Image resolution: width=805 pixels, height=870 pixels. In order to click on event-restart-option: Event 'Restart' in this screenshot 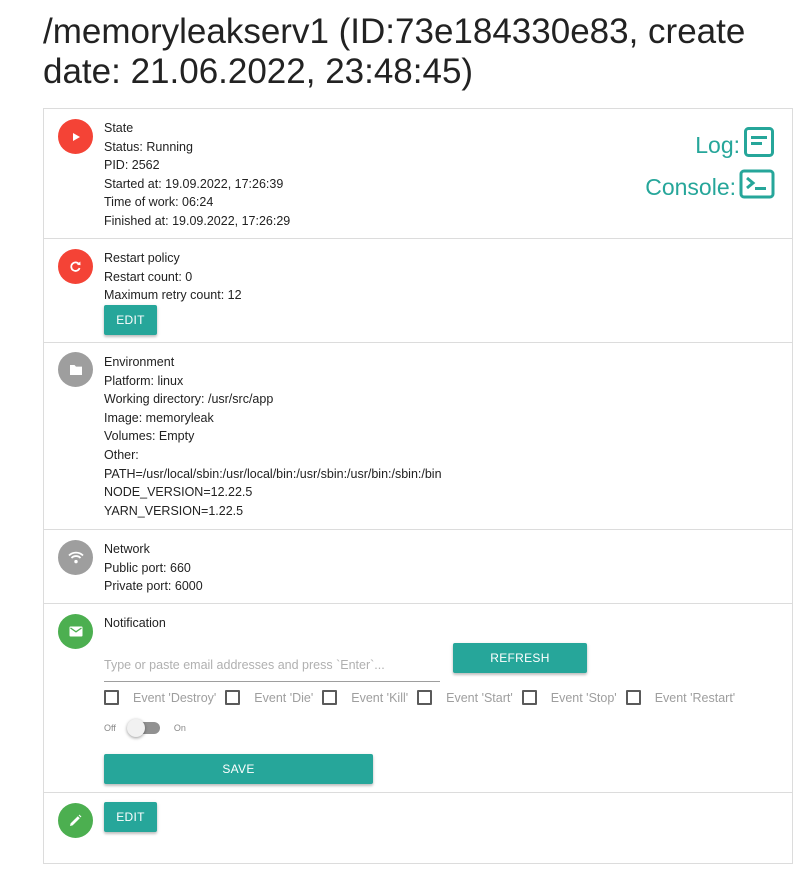, I will do `click(680, 697)`.